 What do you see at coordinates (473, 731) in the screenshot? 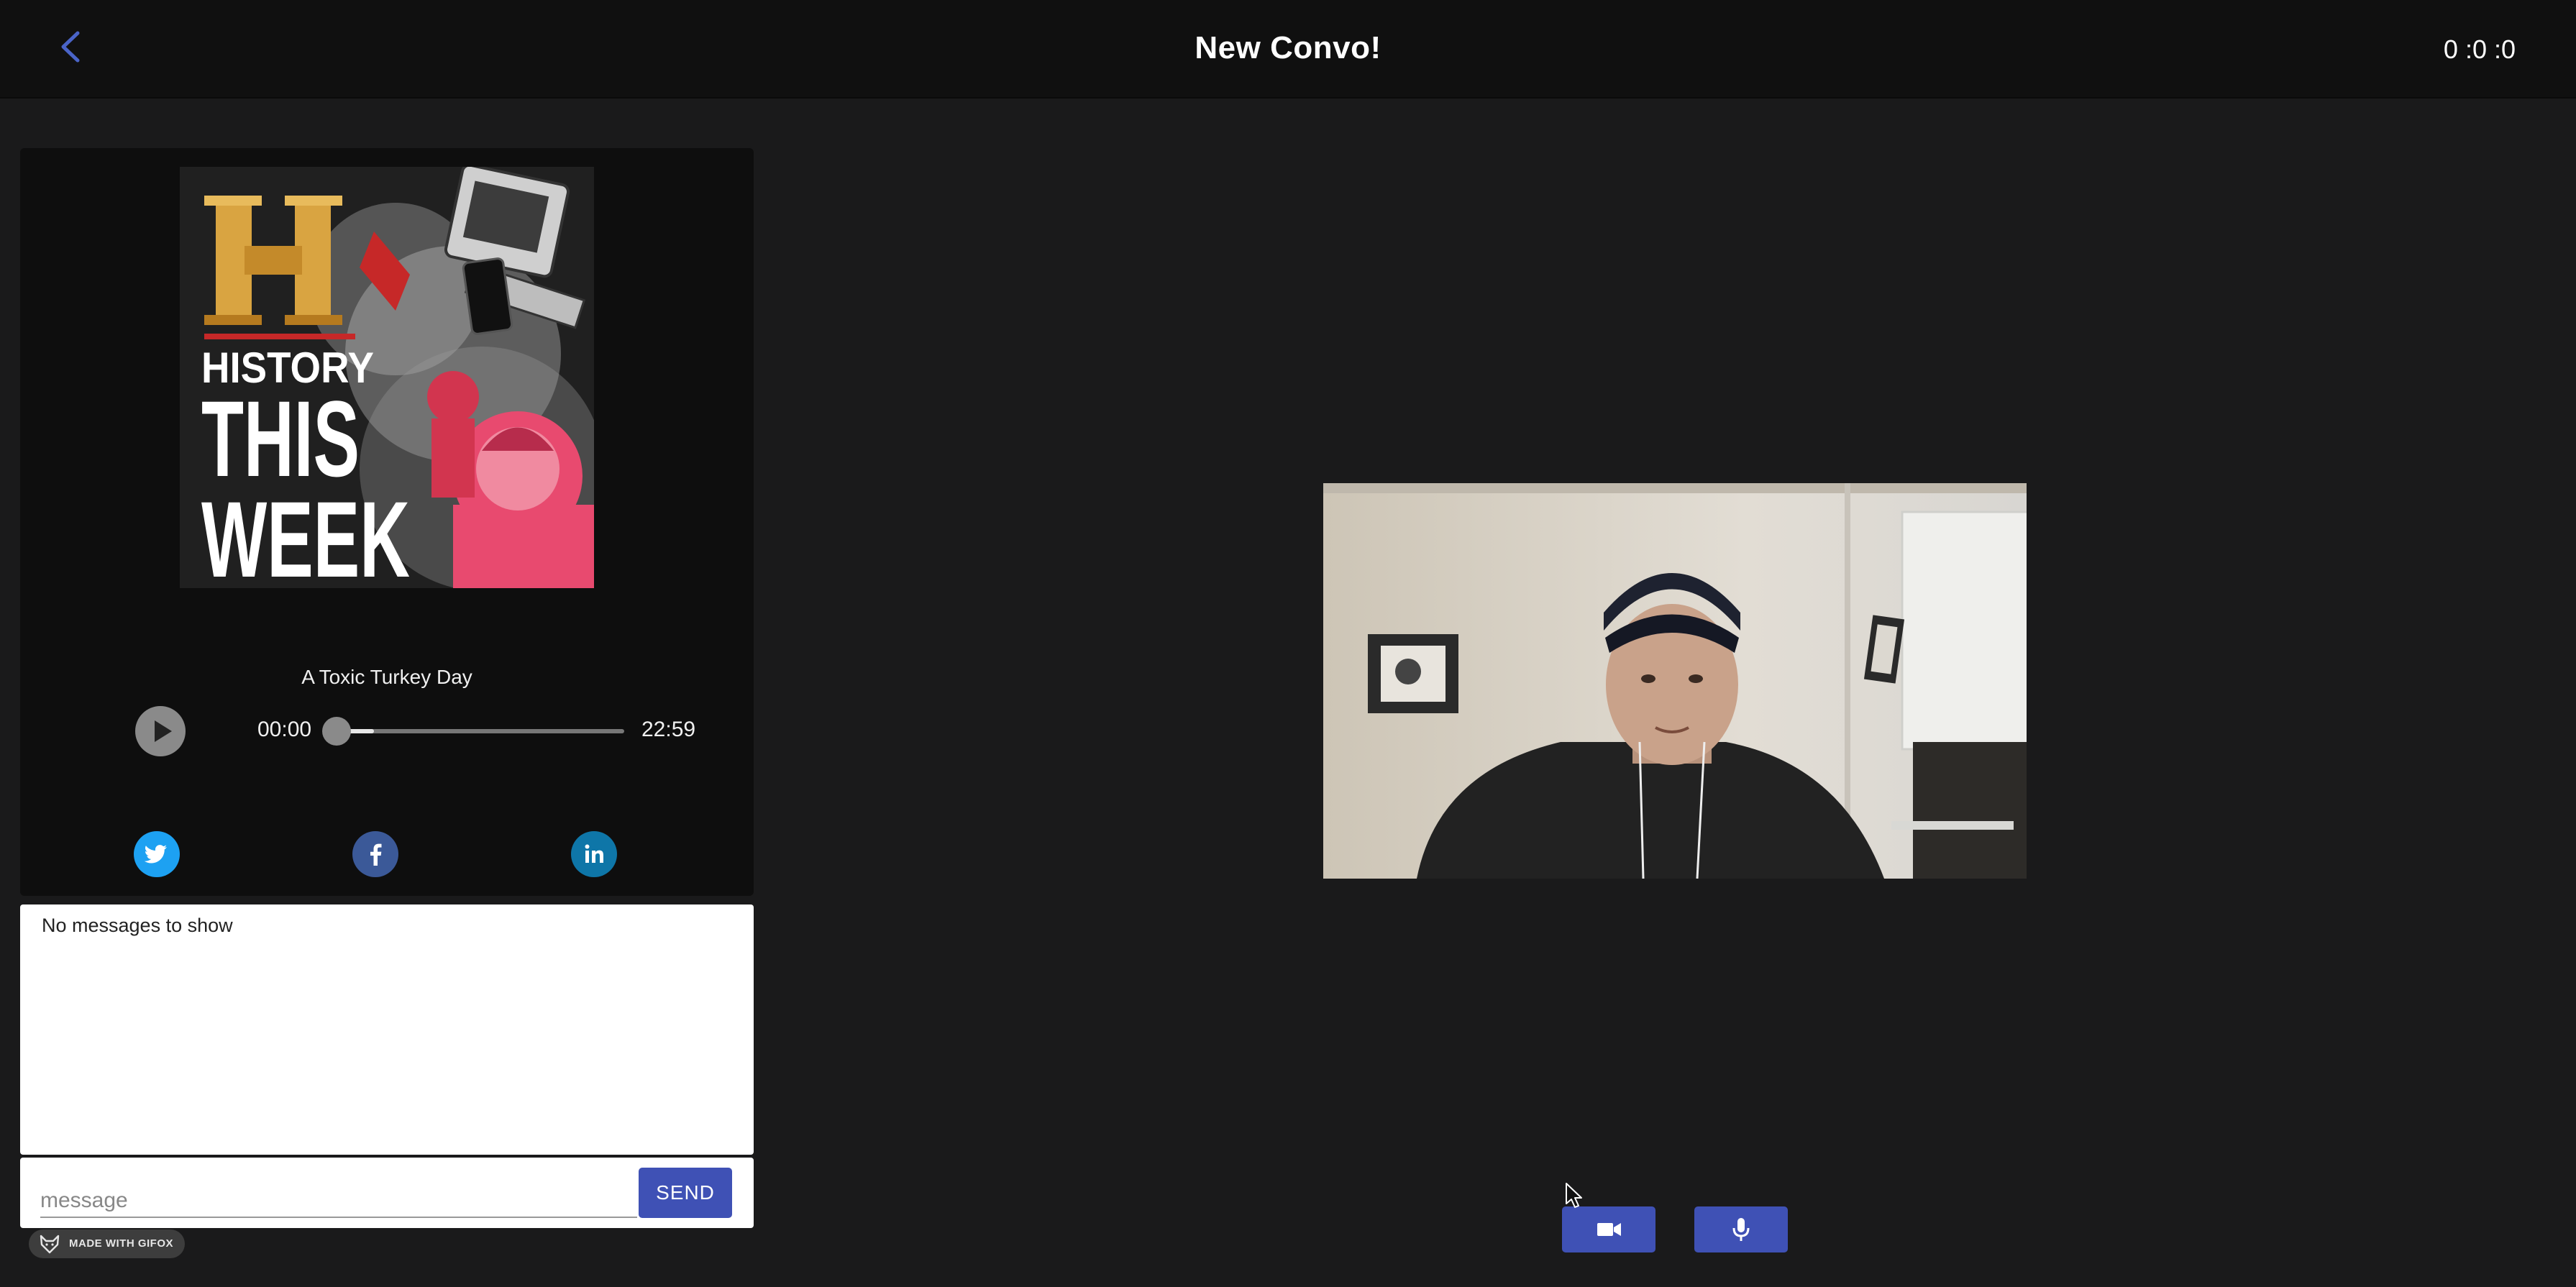
I see `seek-slider` at bounding box center [473, 731].